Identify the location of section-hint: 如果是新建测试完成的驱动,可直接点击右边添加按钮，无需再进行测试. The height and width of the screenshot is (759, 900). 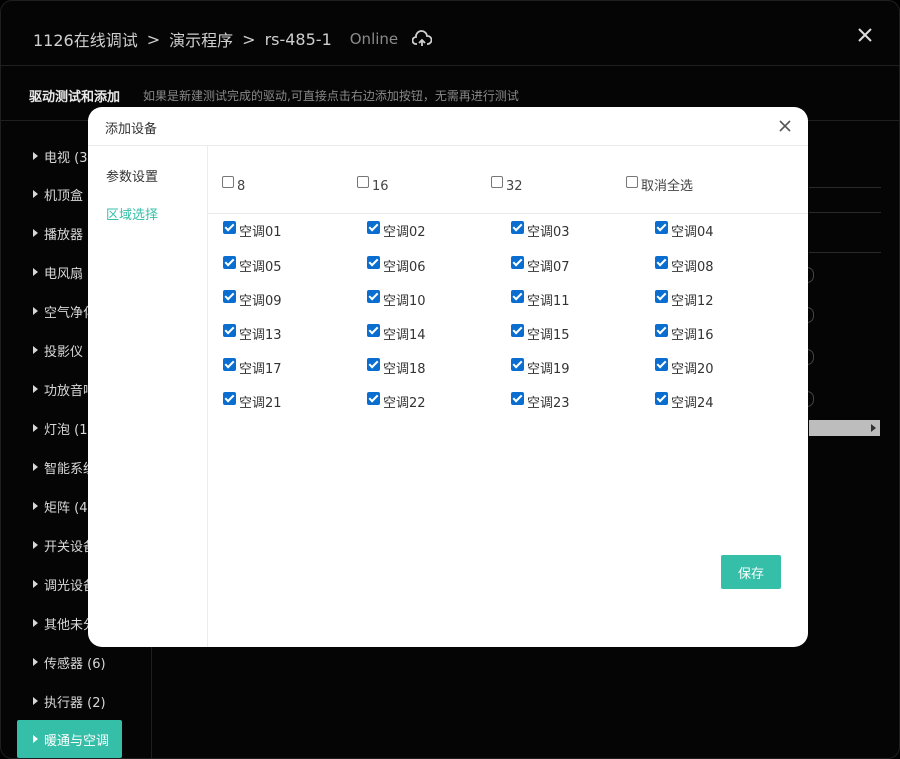
(331, 96).